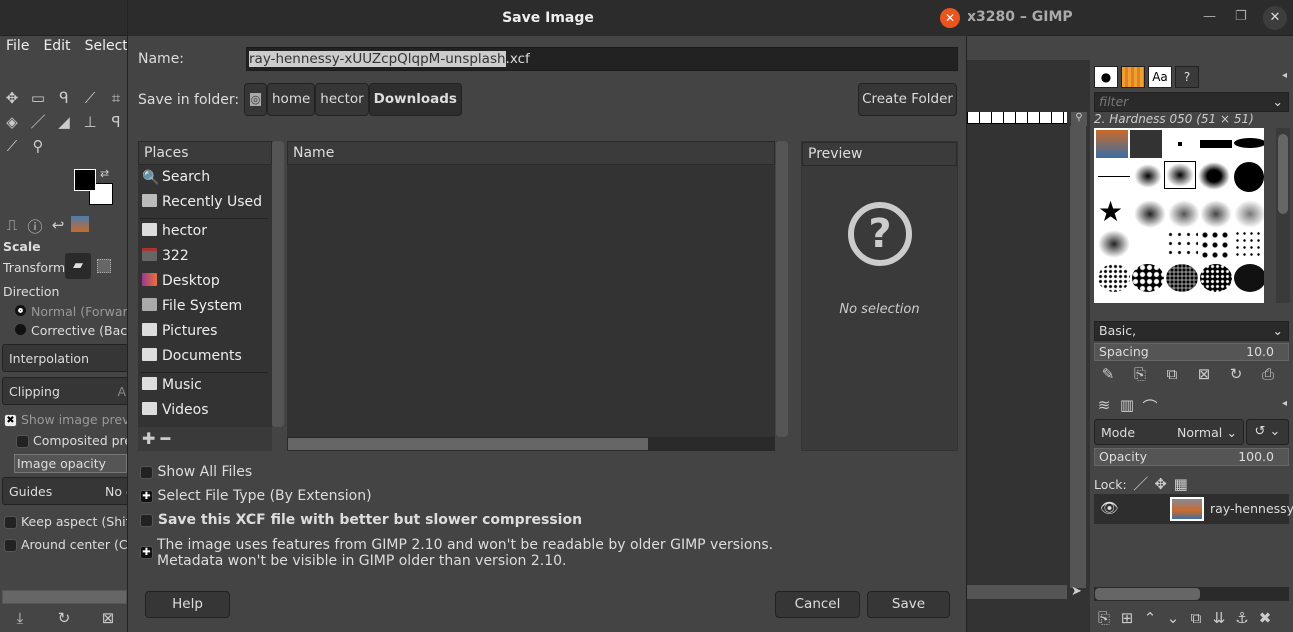 The image size is (1293, 632). What do you see at coordinates (1108, 374) in the screenshot?
I see `edit-brush-icon: ✎` at bounding box center [1108, 374].